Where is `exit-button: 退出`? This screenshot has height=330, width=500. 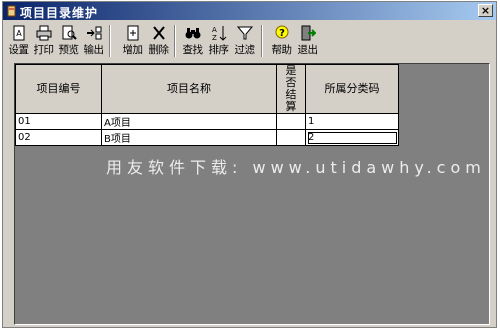 exit-button: 退出 is located at coordinates (307, 40).